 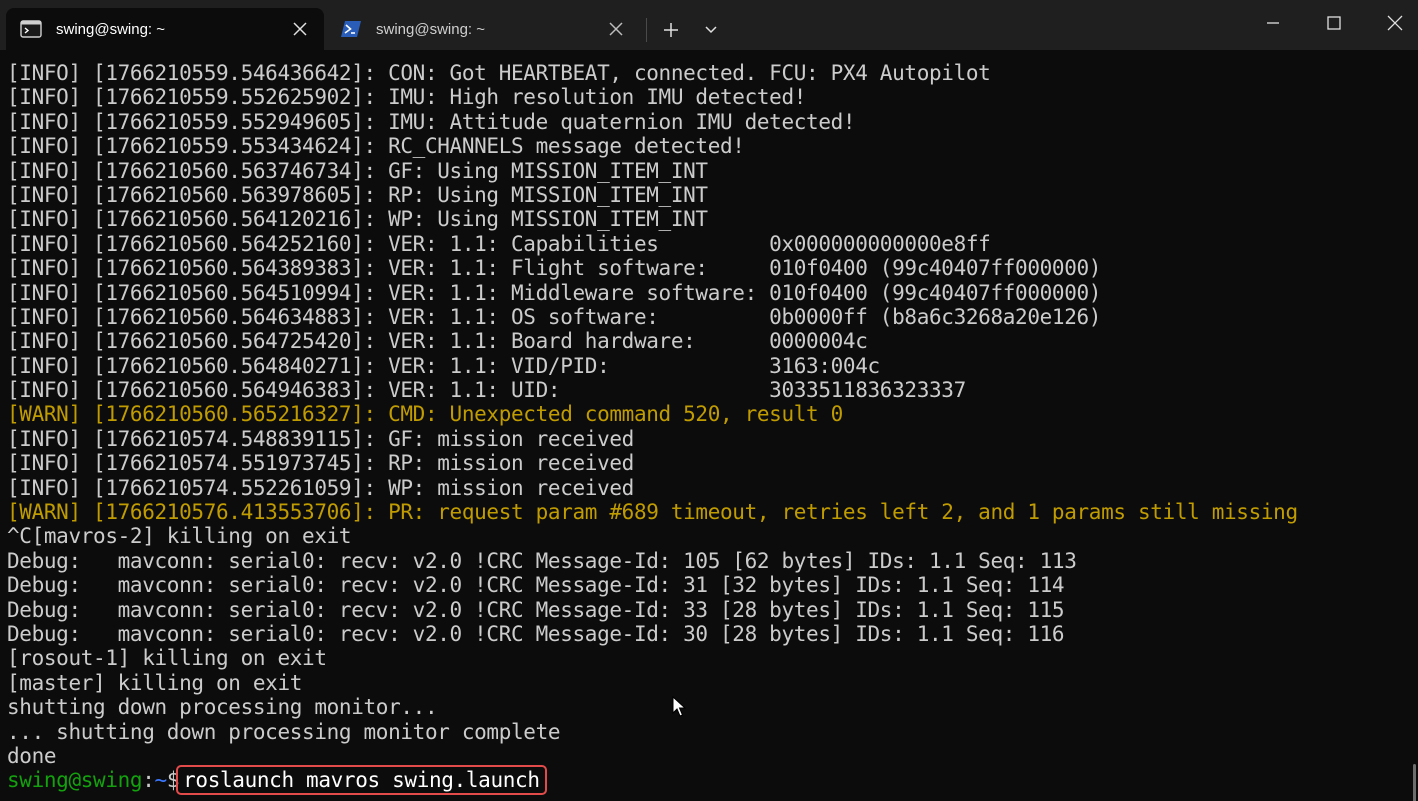 I want to click on log-line: ^C[mavros-2] killing on exit, so click(x=179, y=536).